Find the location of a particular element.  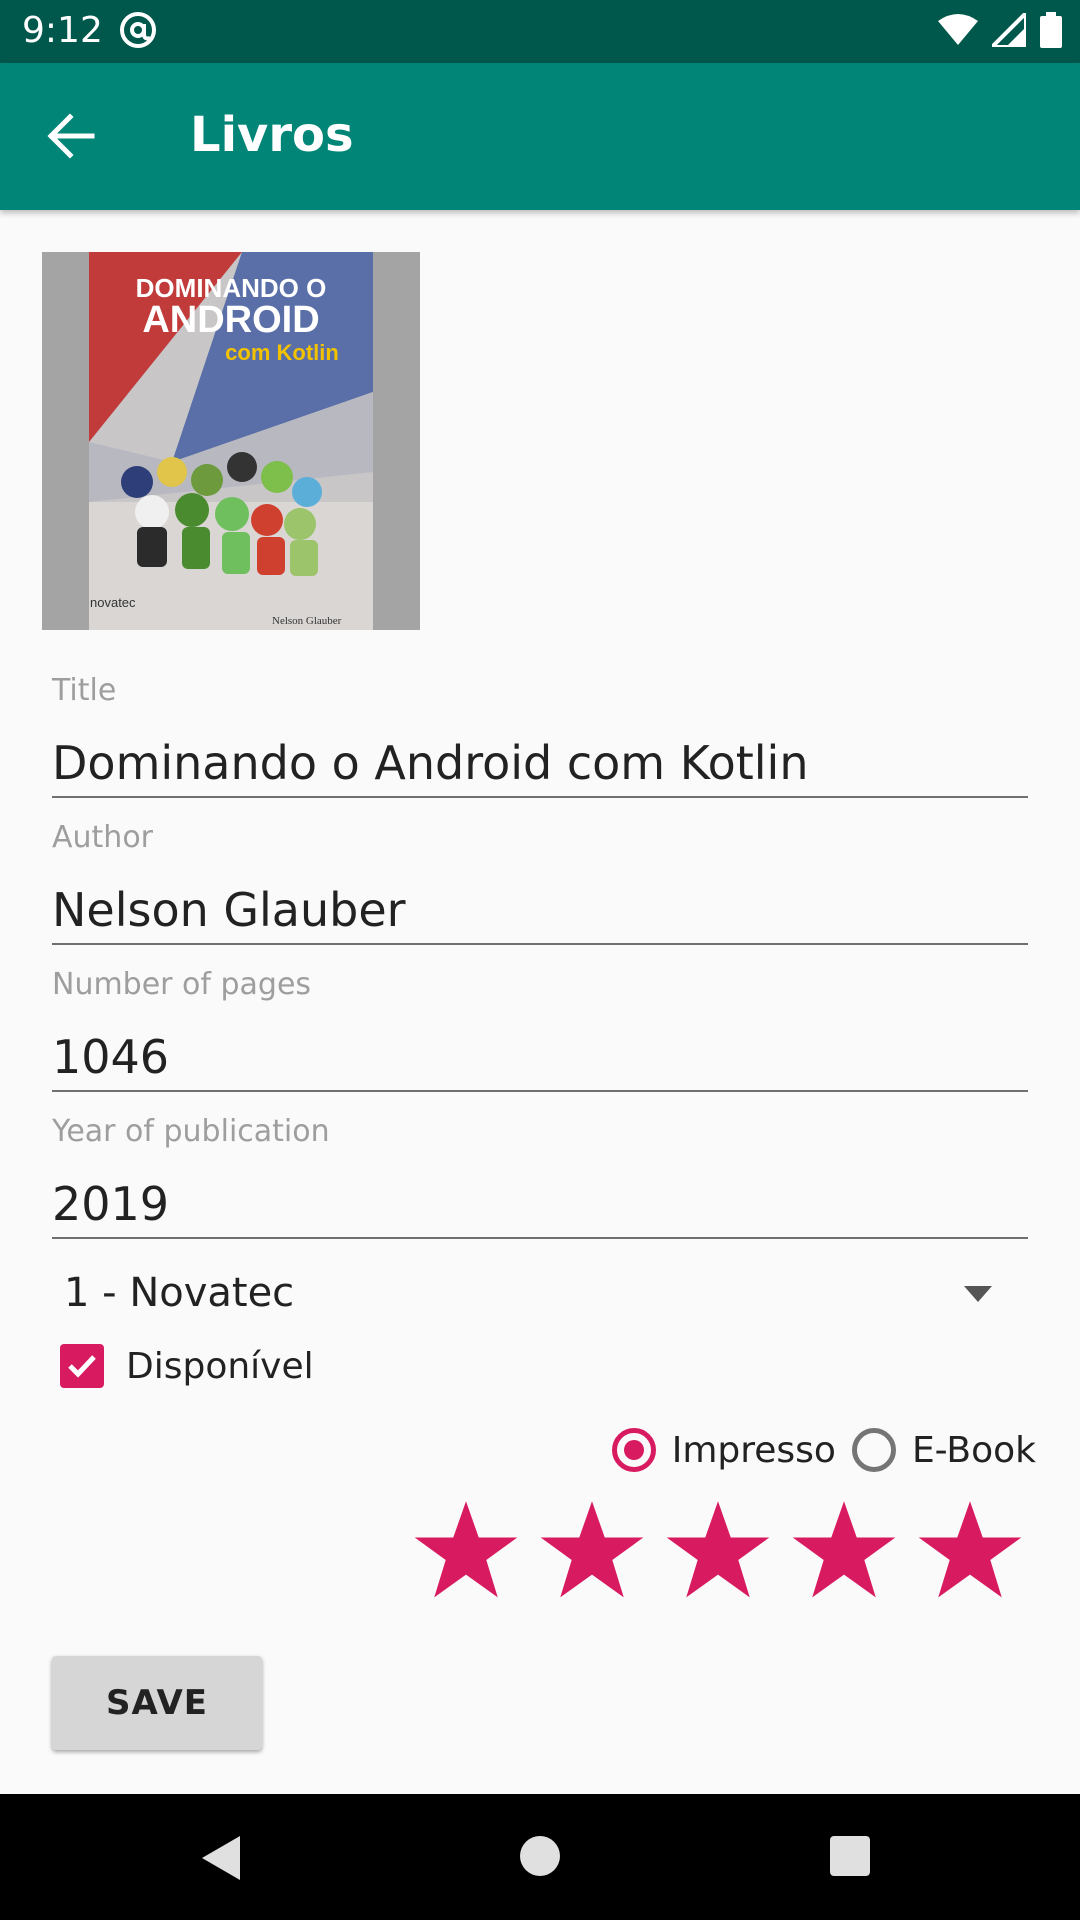

system-nav-bar is located at coordinates (540, 1857).